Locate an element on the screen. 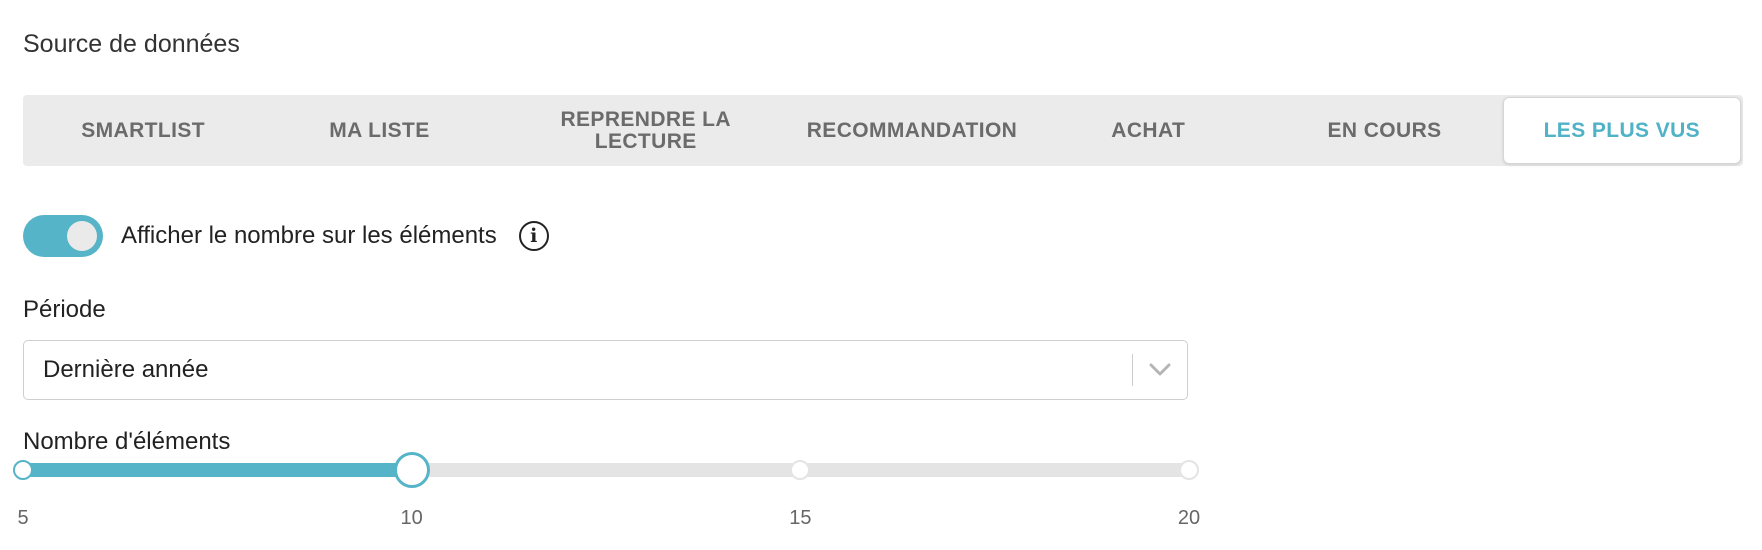 The width and height of the screenshot is (1762, 550). show-count-label: Afficher le nombre sur les éléments is located at coordinates (309, 235).